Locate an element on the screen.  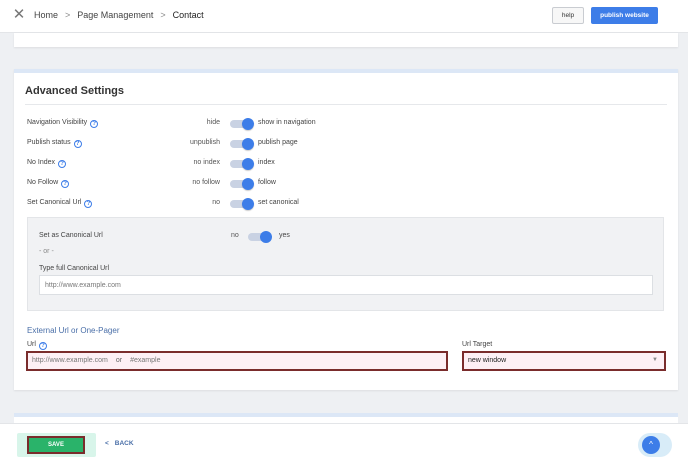
toggle-on-label: index is located at coordinates (266, 162).